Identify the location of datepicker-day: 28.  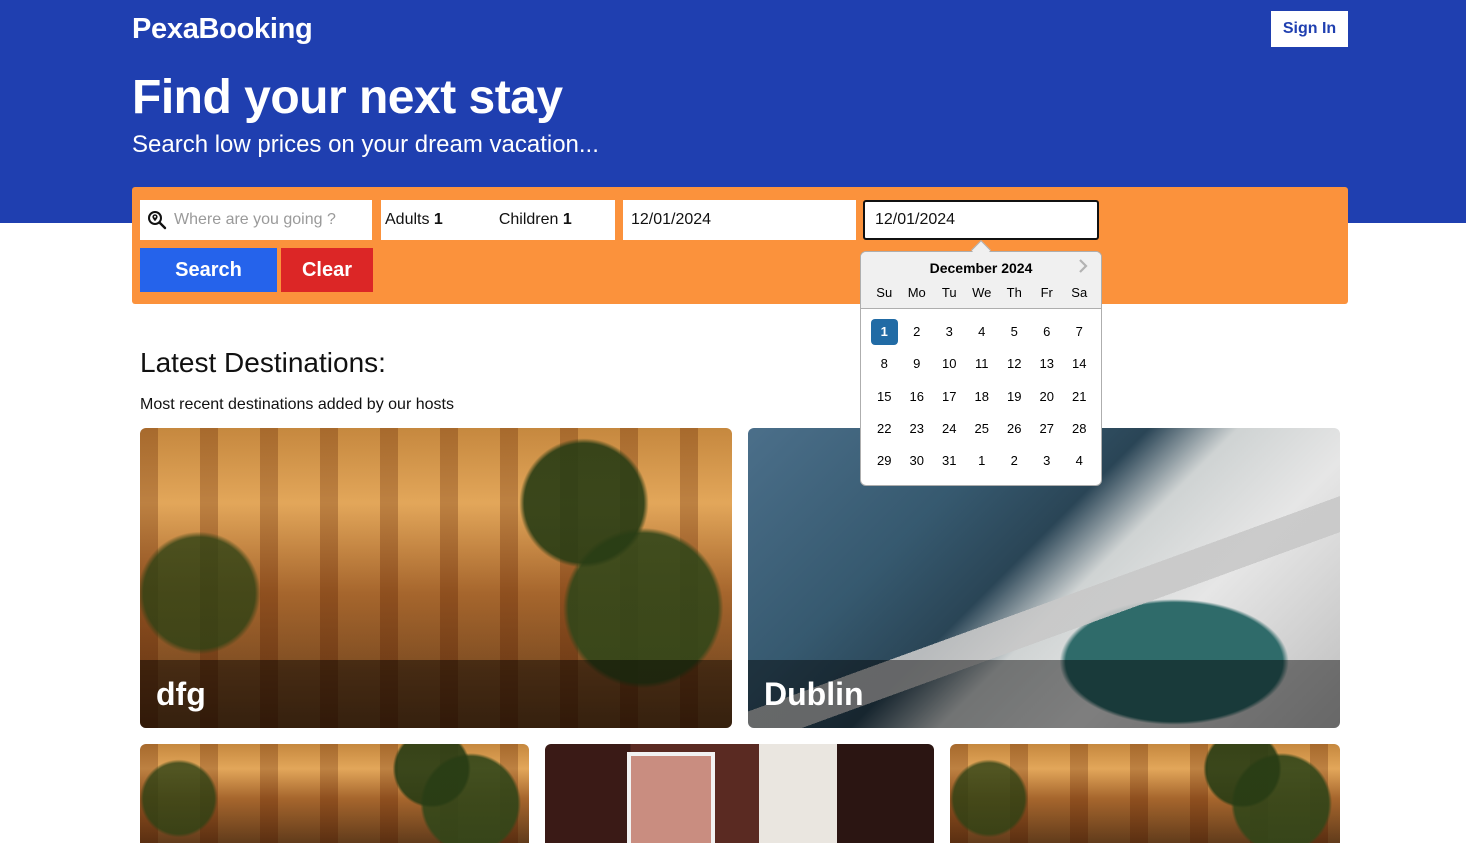
(1079, 432).